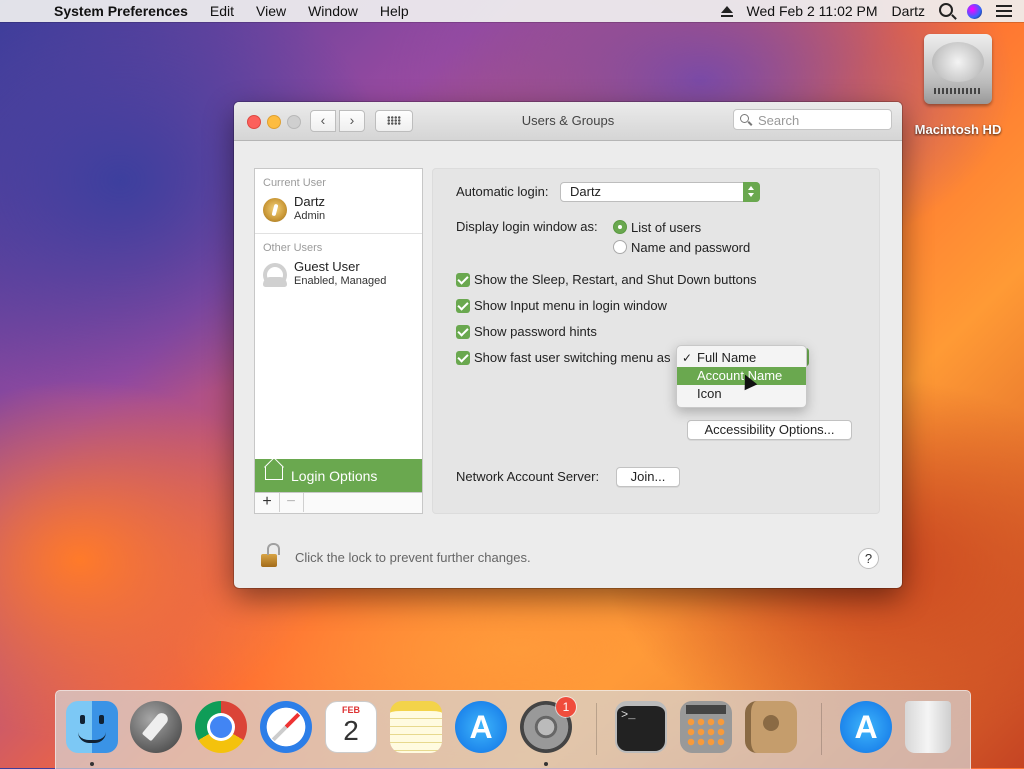 The height and width of the screenshot is (769, 1024). I want to click on checkbox-password-hints, so click(463, 332).